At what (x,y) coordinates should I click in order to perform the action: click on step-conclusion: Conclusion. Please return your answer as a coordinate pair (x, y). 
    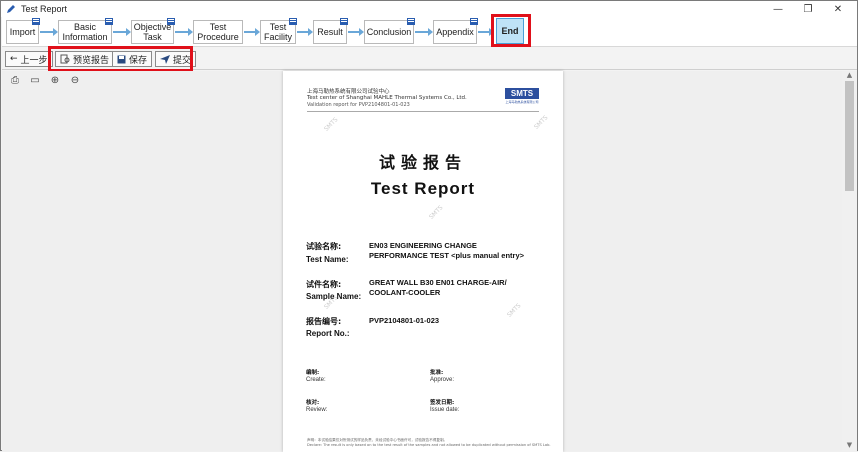
    Looking at the image, I should click on (389, 31).